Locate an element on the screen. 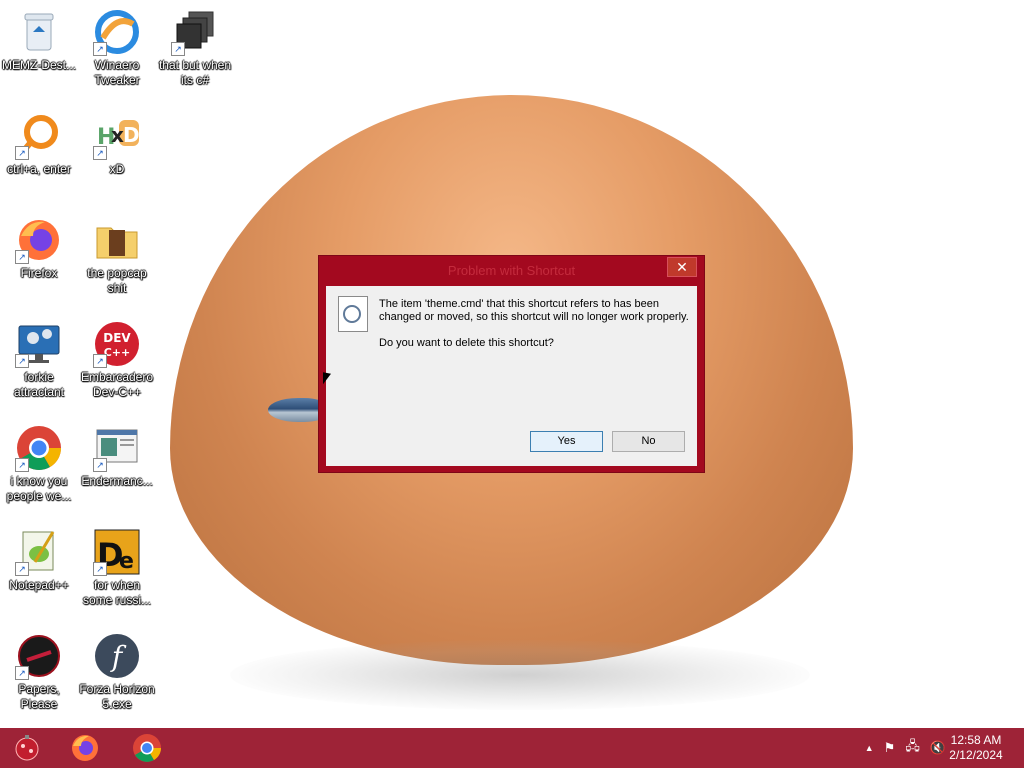 Image resolution: width=1024 pixels, height=768 pixels. desktop-icon-label: Winaero Tweaker is located at coordinates (117, 72).